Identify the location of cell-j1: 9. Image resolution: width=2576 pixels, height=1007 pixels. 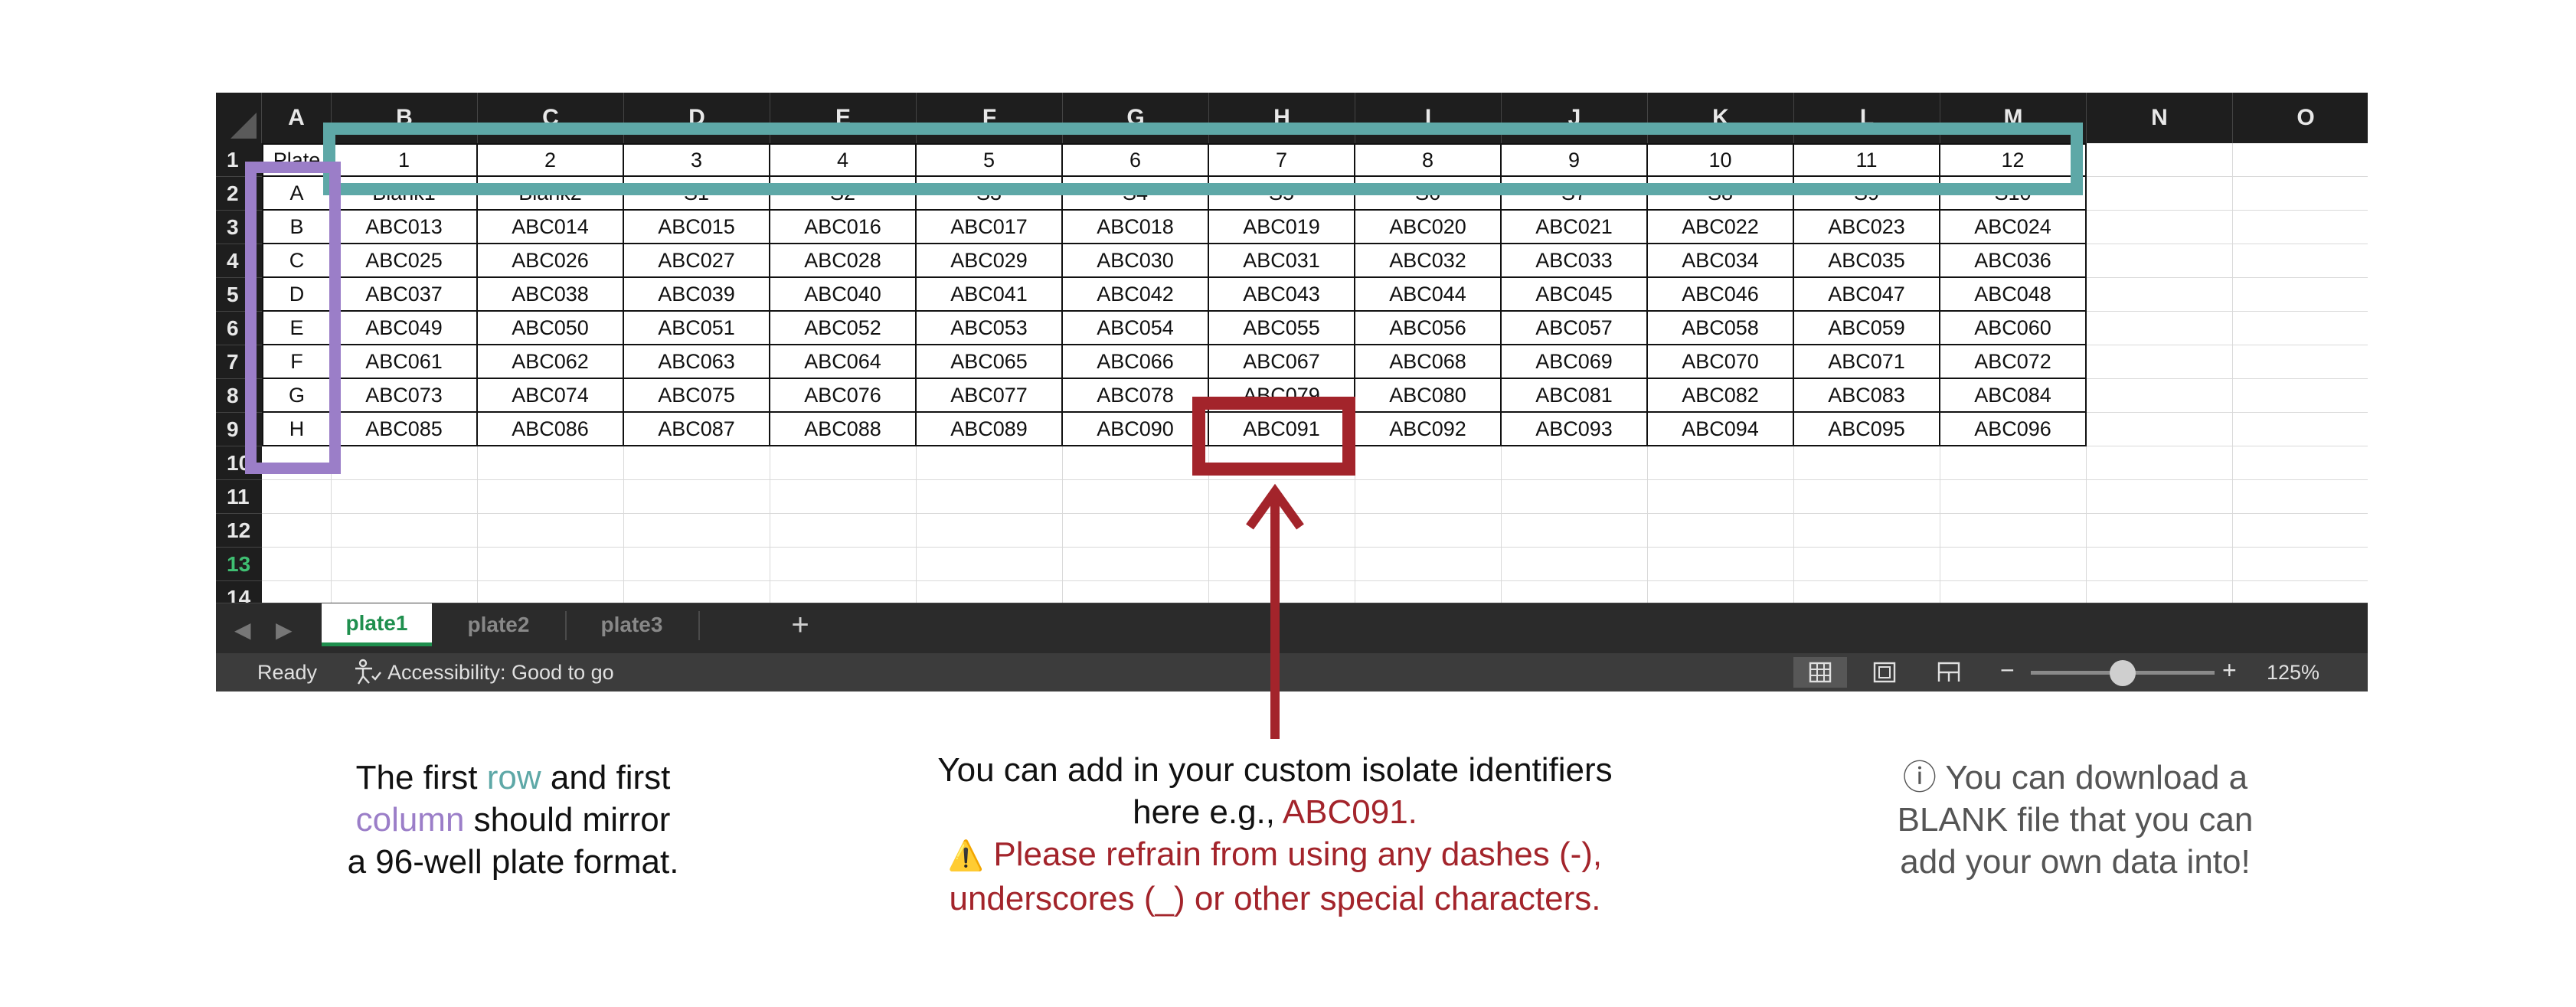
(1575, 160).